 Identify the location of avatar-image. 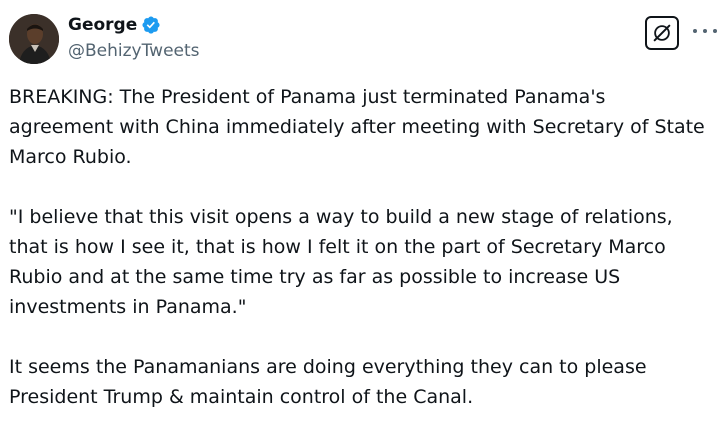
(34, 39).